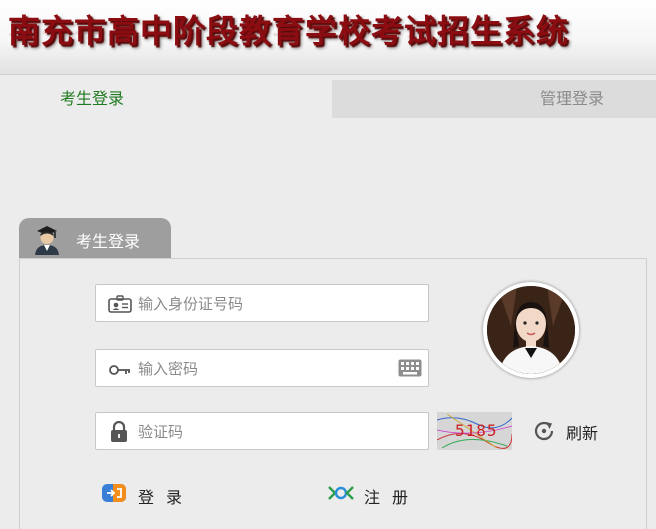  Describe the element at coordinates (494, 99) in the screenshot. I see `tab-admin-login: 管理登录` at that location.